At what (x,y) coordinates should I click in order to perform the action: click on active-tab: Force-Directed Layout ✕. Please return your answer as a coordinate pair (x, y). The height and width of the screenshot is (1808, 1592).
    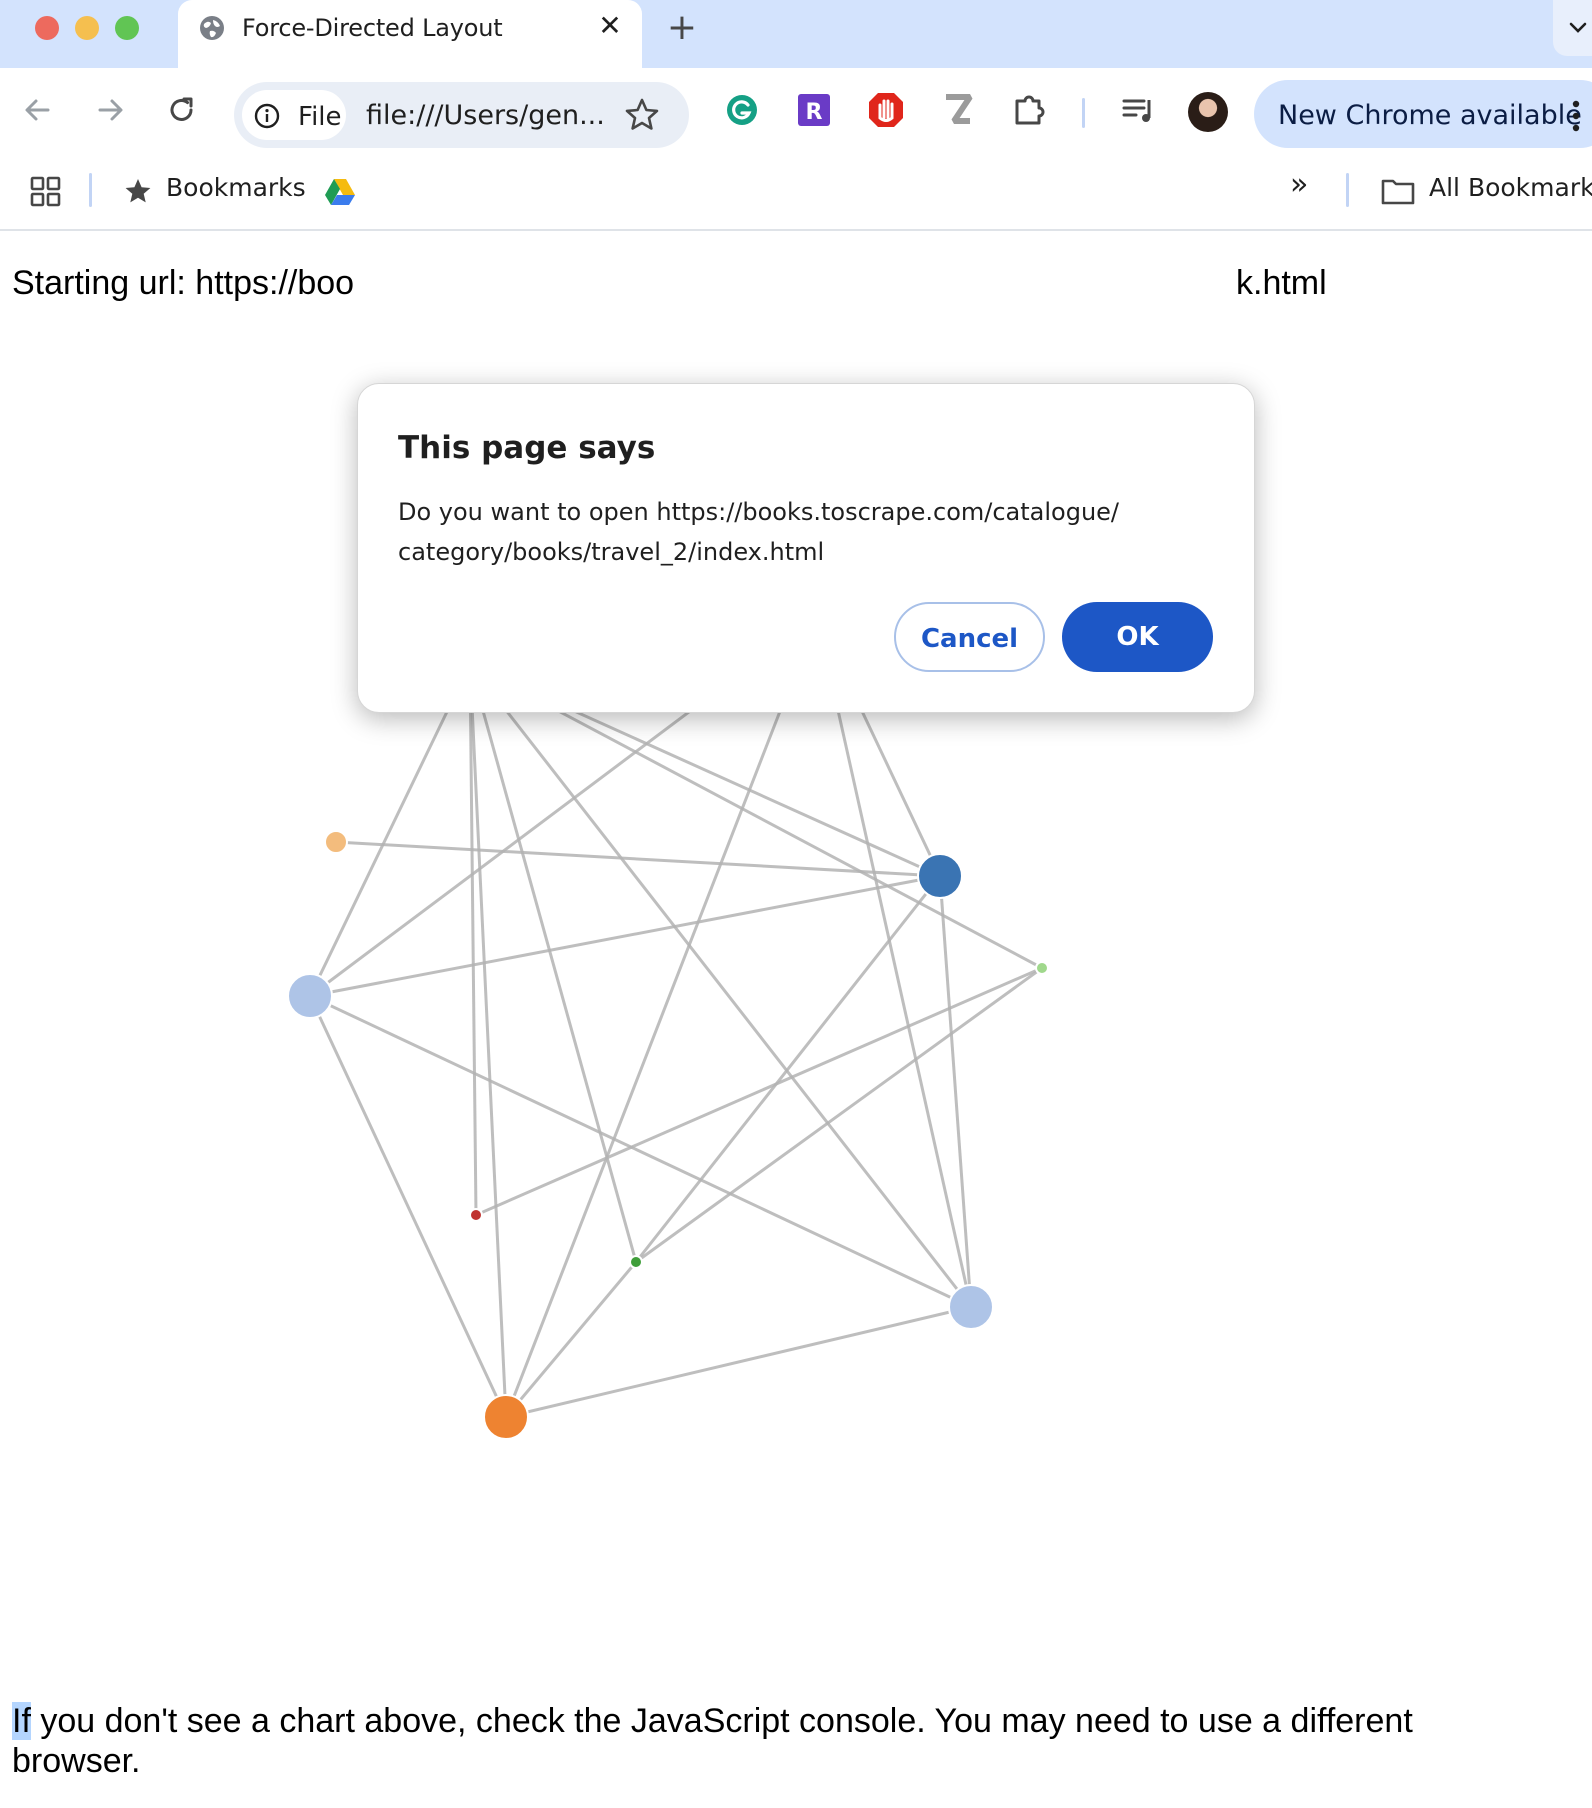
    Looking at the image, I should click on (410, 34).